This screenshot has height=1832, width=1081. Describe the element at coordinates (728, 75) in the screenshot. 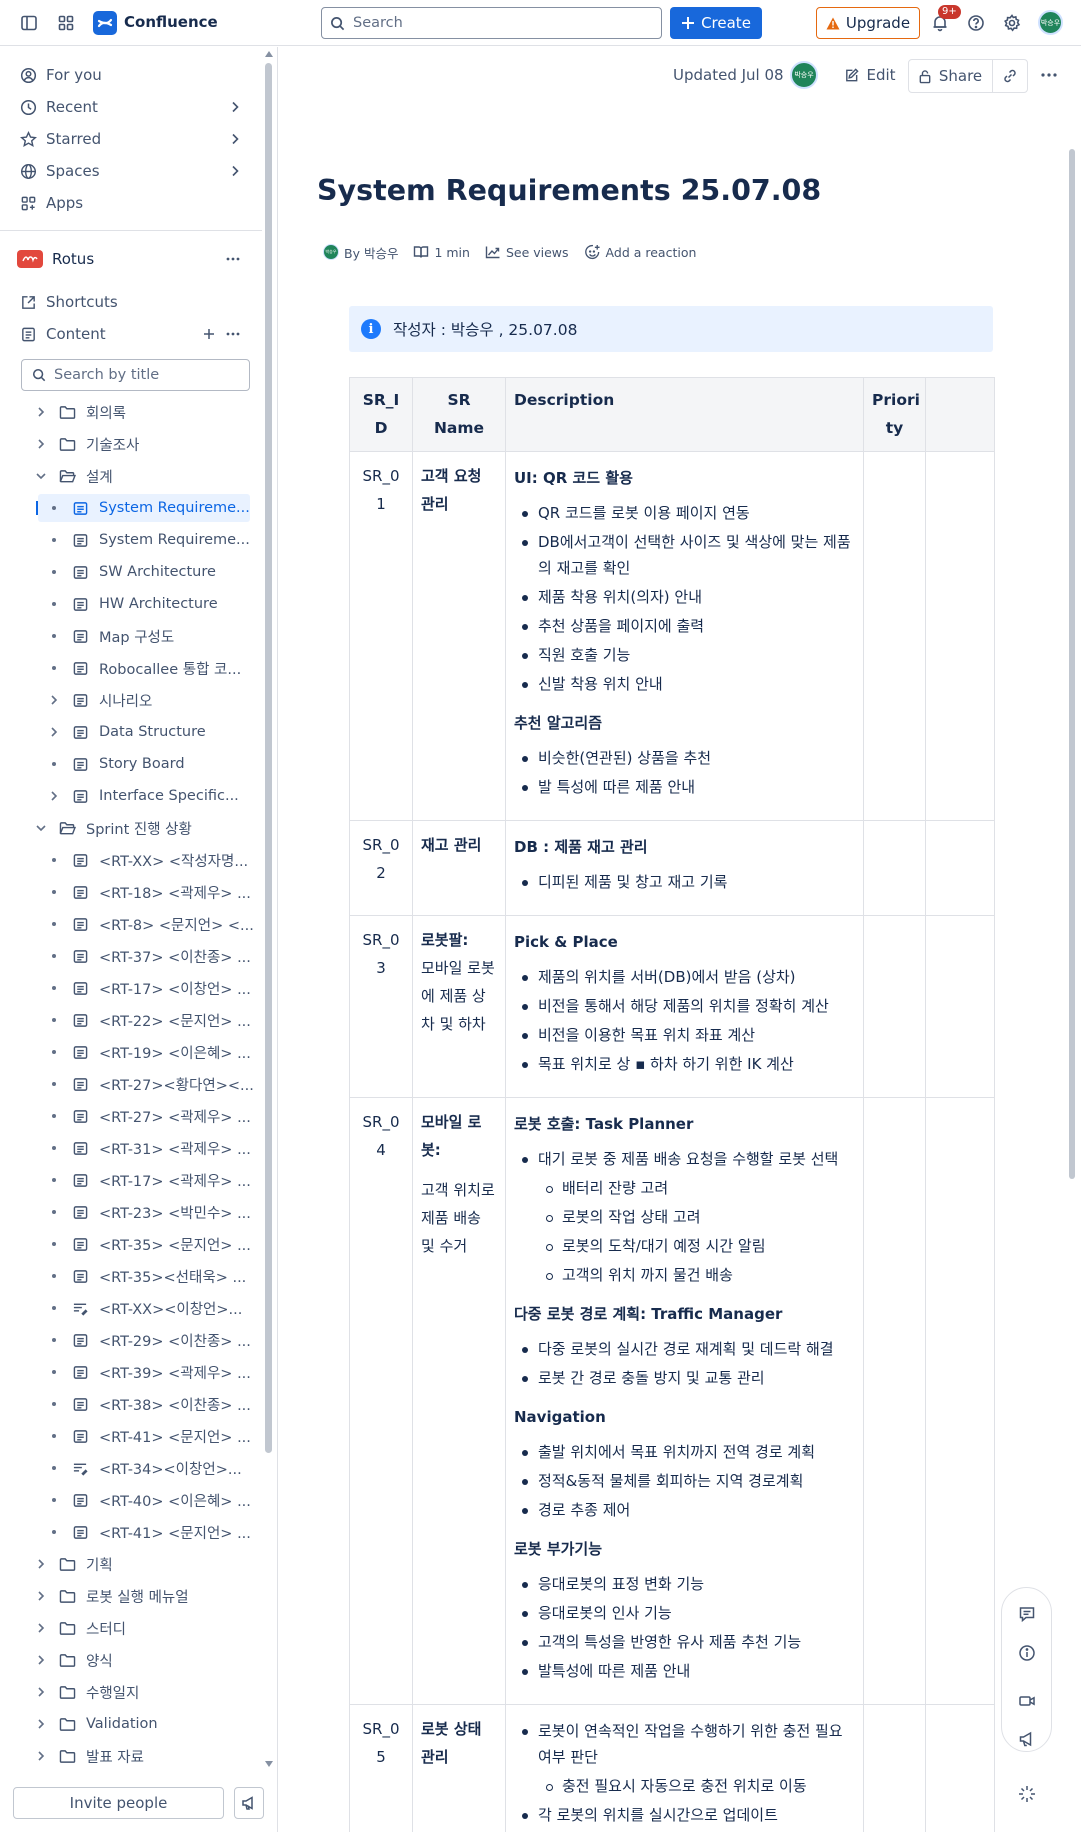

I see `updated-text: Updated Jul 08` at that location.